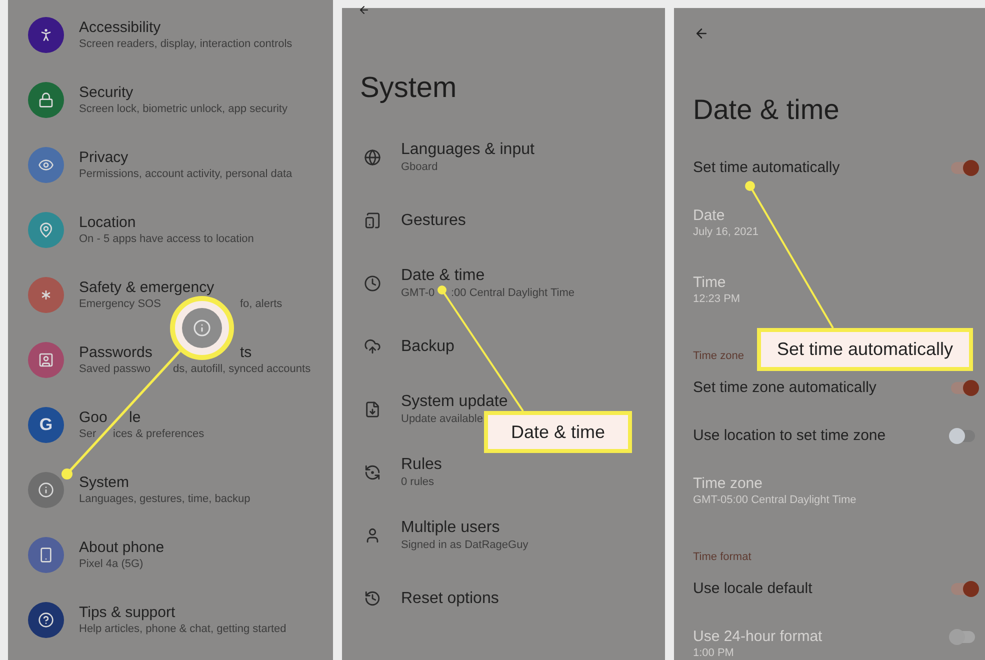  I want to click on section-header: Time format, so click(722, 557).